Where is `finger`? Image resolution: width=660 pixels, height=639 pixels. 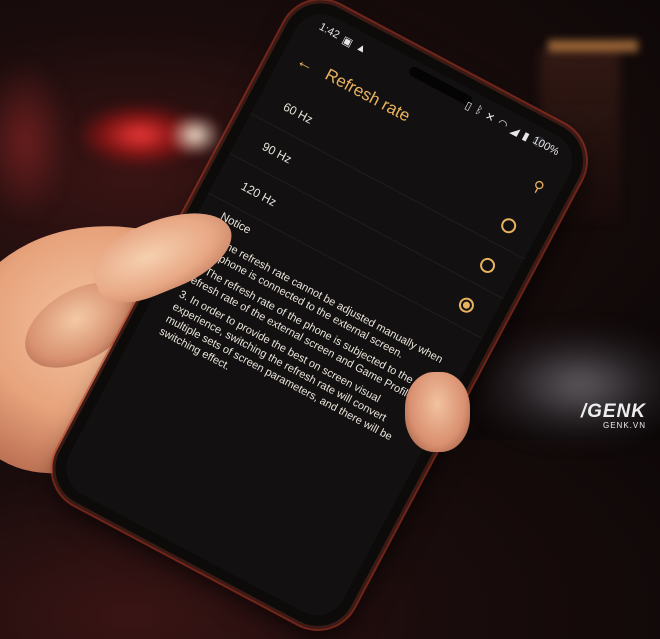 finger is located at coordinates (437, 412).